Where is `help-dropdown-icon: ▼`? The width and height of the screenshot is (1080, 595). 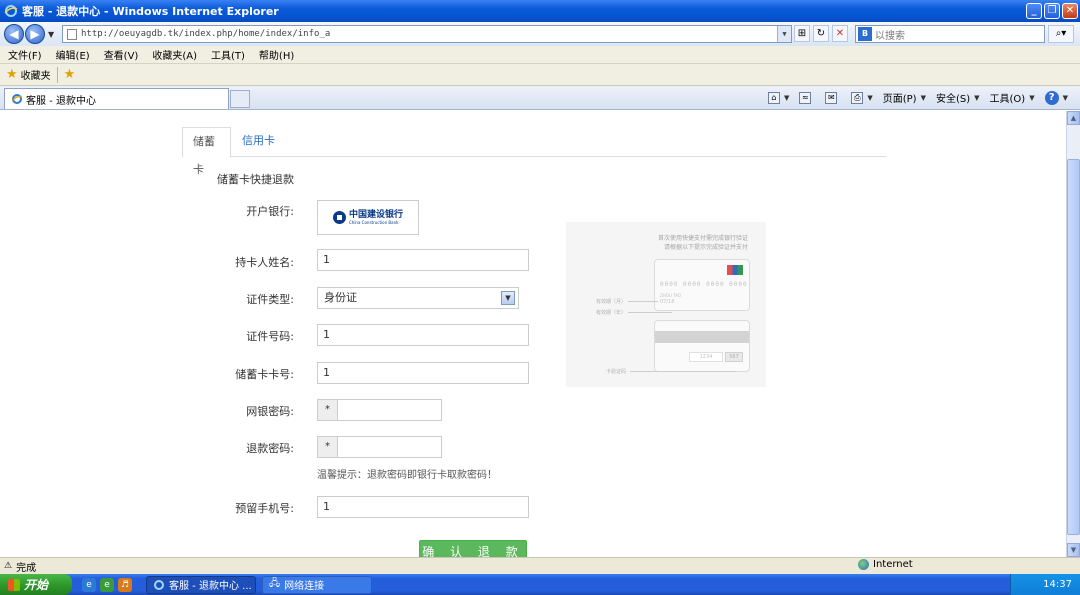
help-dropdown-icon: ▼ is located at coordinates (1065, 98).